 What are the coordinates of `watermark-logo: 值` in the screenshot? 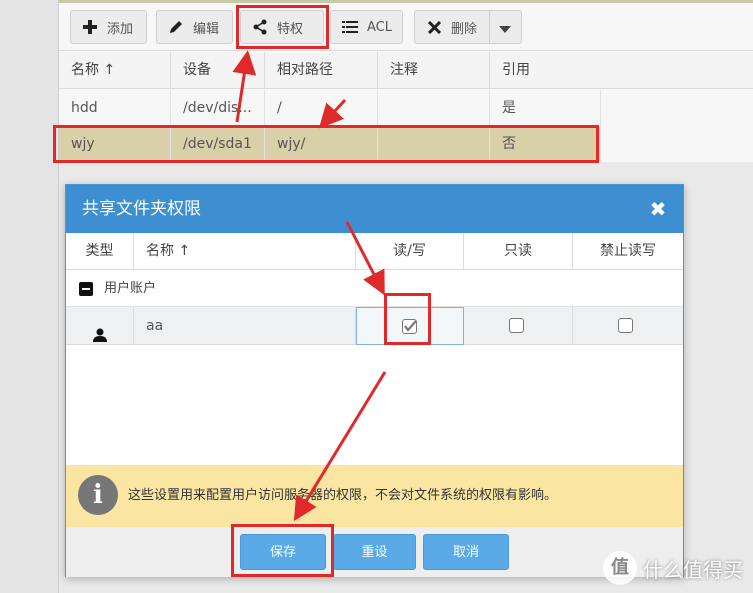 It's located at (620, 568).